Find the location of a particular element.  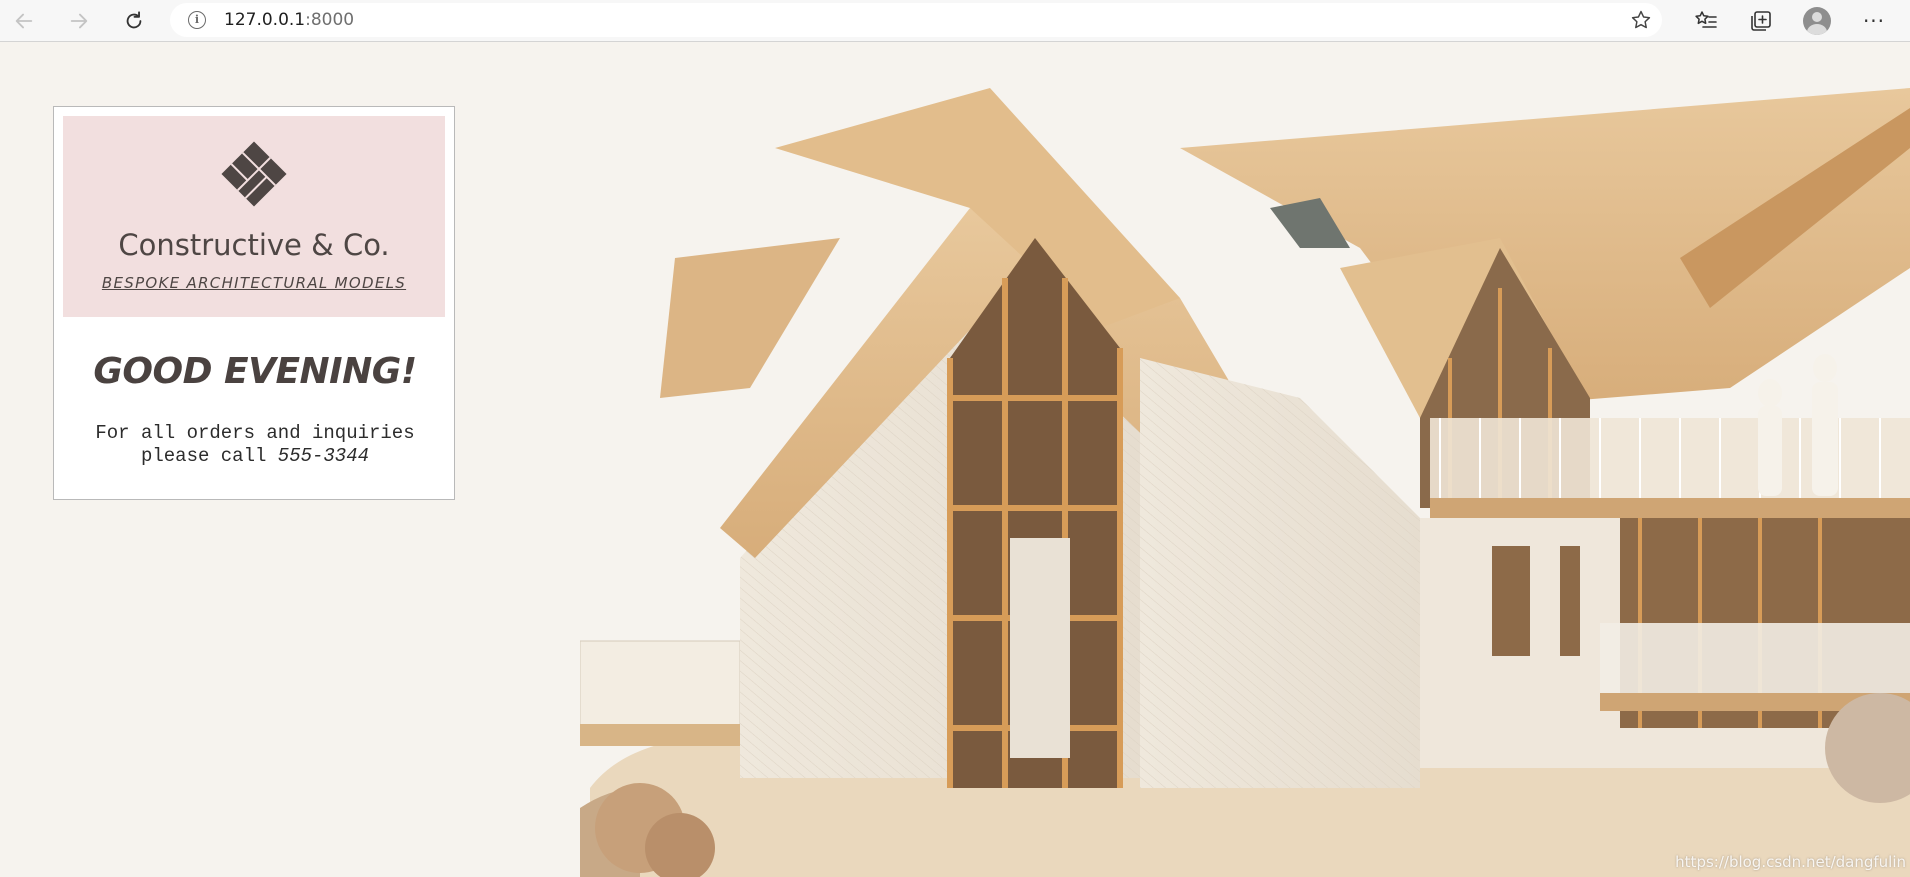

phone-number: 555-3344 is located at coordinates (323, 456).